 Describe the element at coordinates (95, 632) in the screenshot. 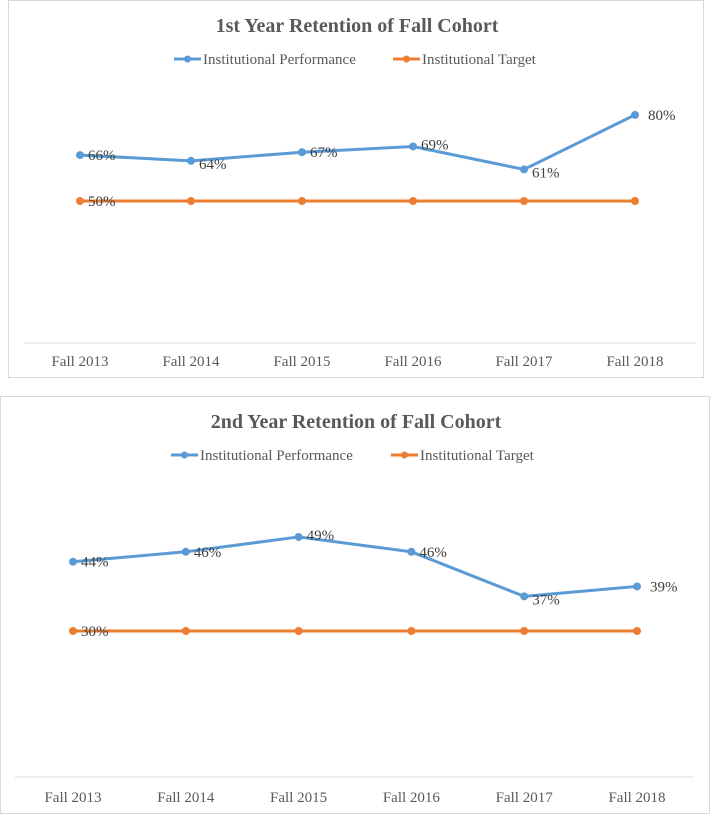

I see `data-label: 30%` at that location.